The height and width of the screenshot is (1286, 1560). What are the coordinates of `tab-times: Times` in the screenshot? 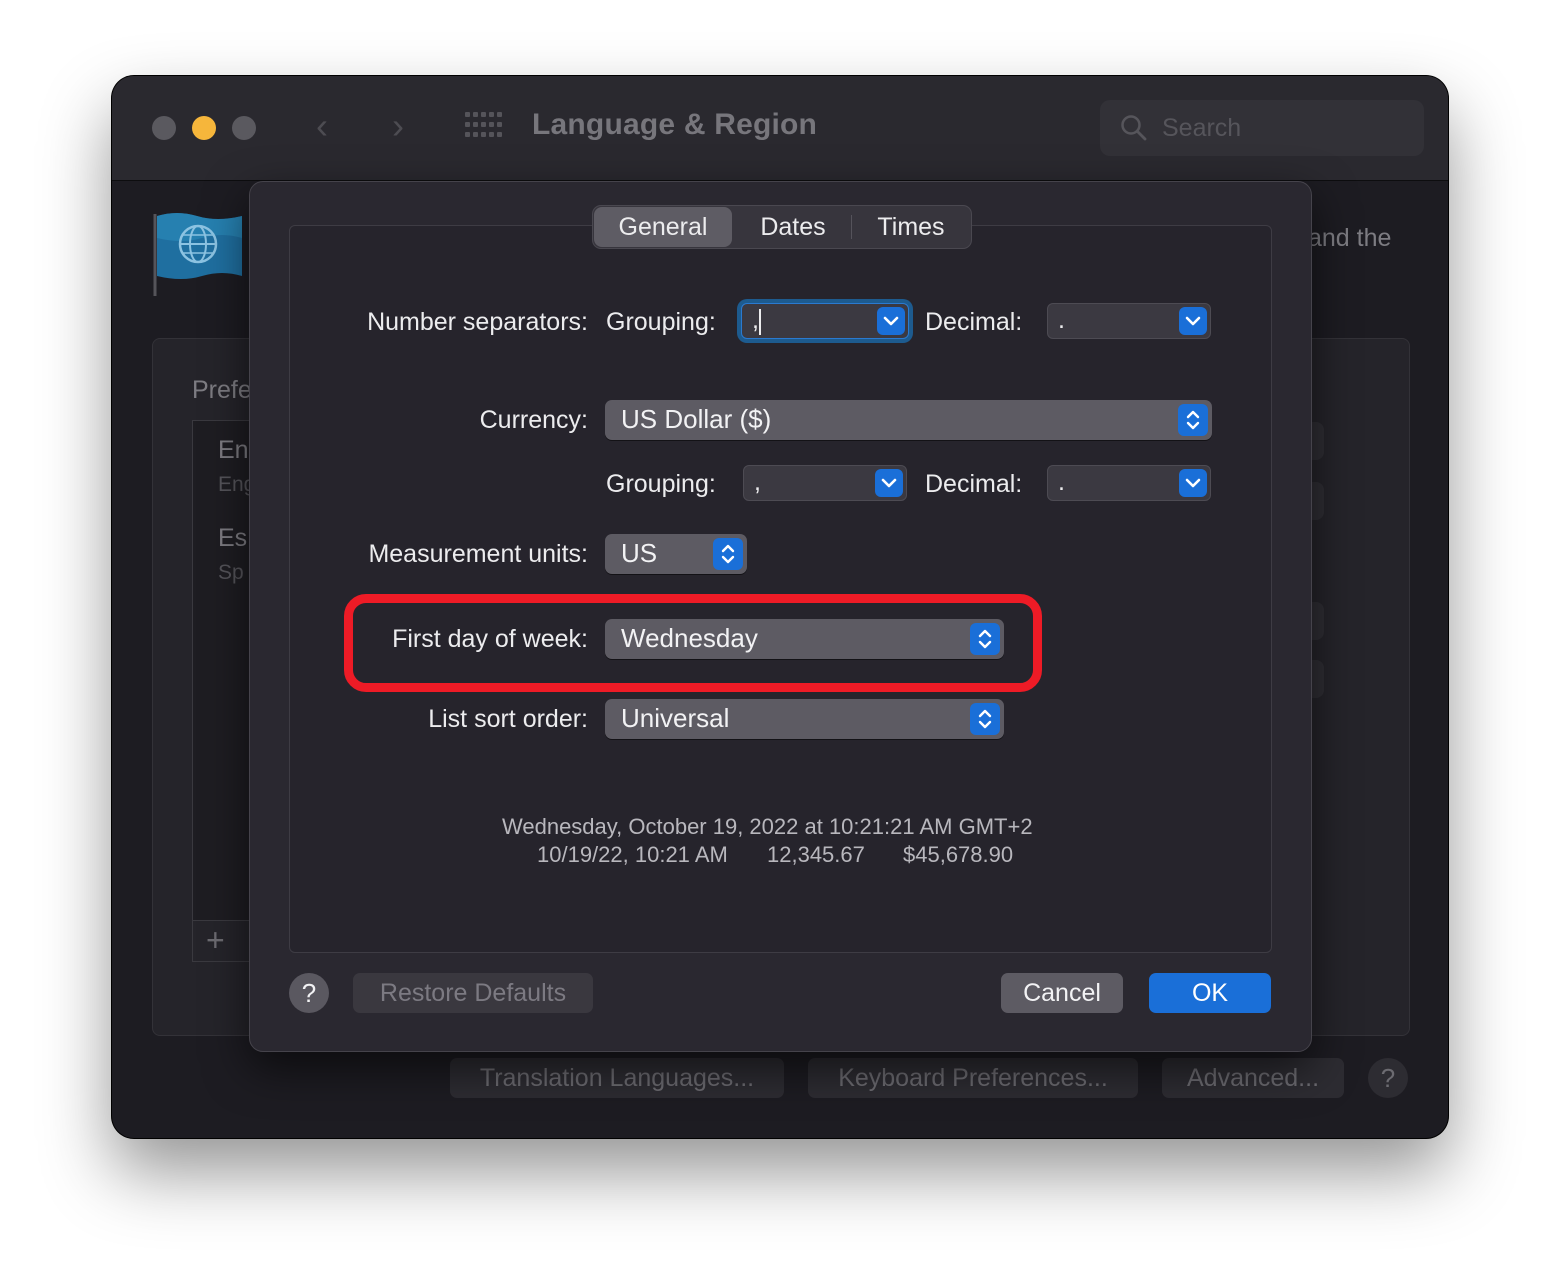 It's located at (911, 227).